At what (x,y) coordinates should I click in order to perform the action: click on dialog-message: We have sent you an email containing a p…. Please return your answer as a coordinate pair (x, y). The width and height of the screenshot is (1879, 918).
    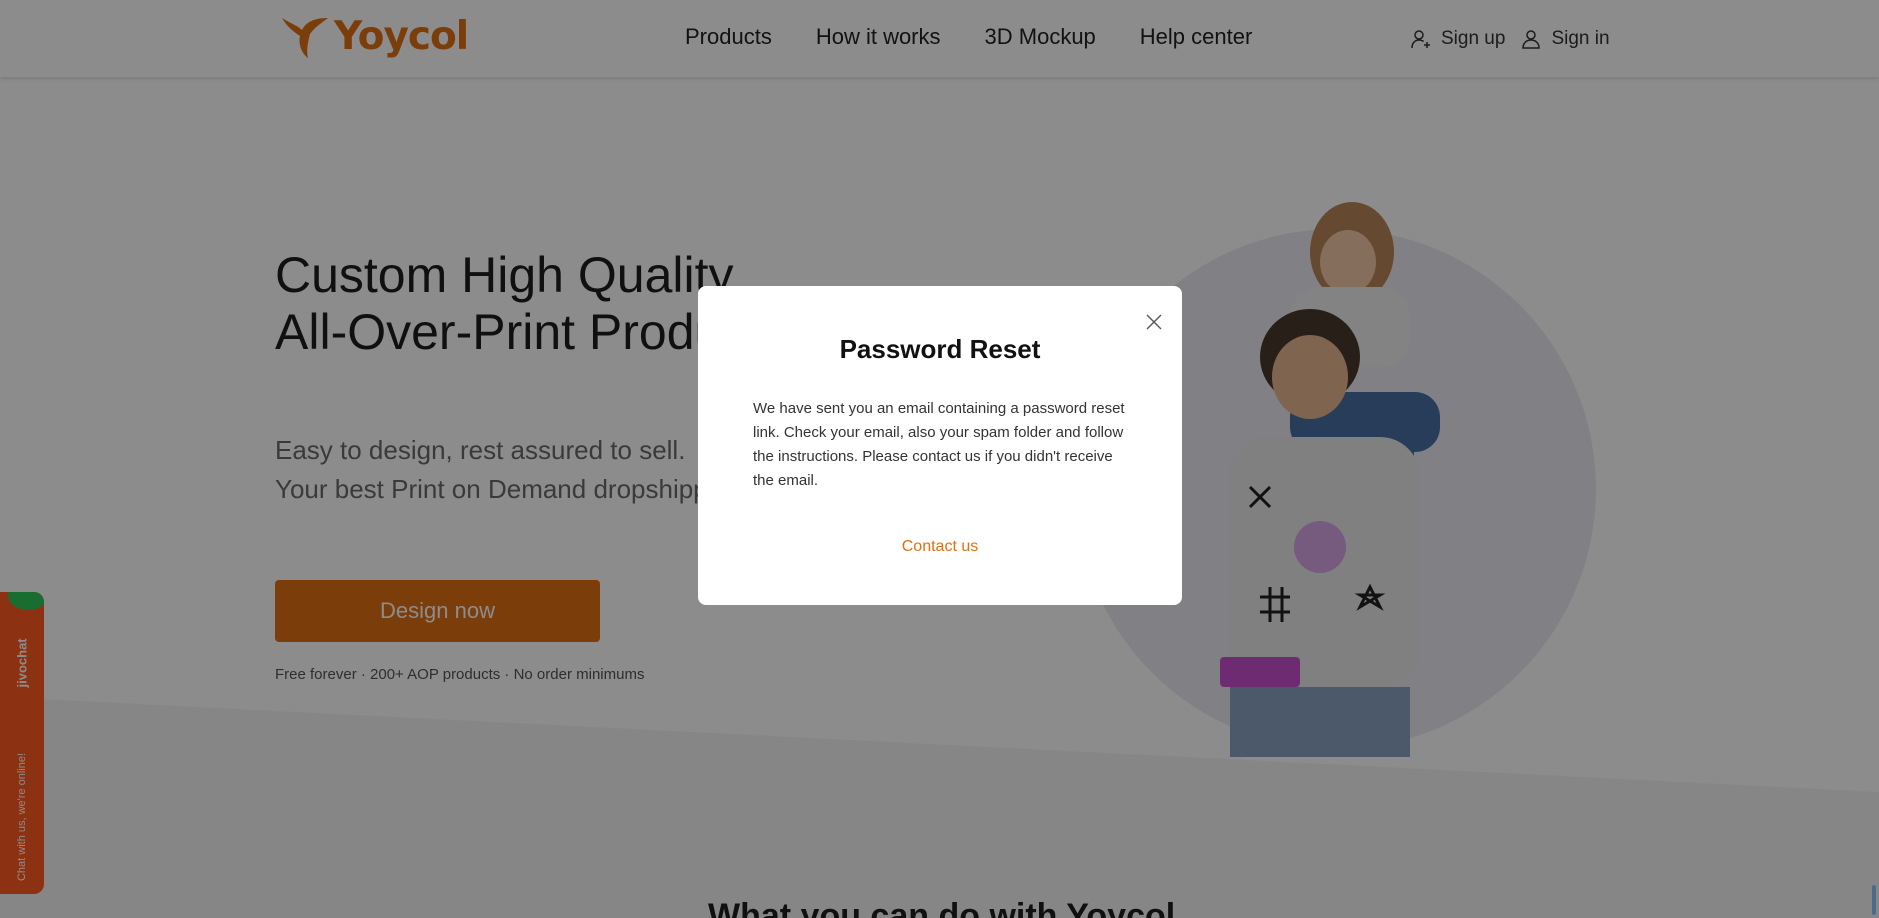
    Looking at the image, I should click on (939, 444).